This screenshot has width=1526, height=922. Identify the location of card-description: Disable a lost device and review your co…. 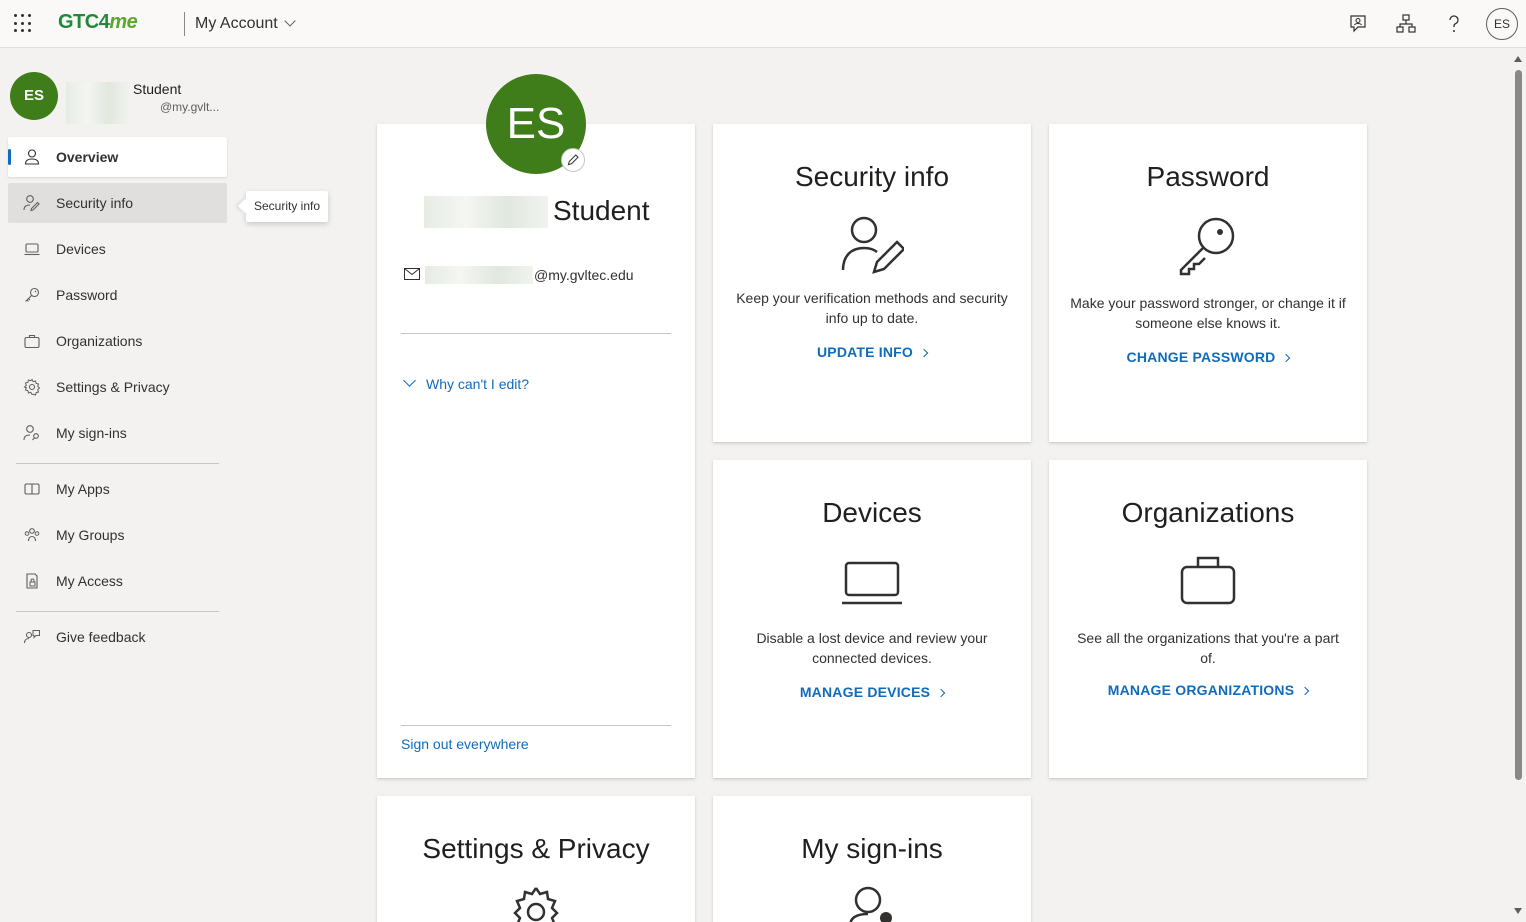
(872, 648).